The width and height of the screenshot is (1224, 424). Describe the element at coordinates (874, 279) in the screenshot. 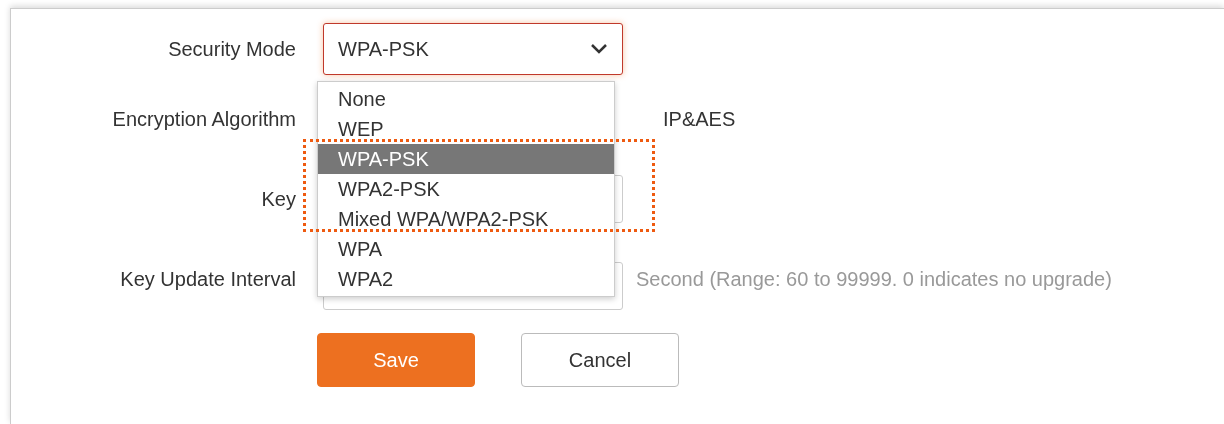

I see `field-hint: Second (Range: 60 to 99999. 0 indicates no upgrade)` at that location.